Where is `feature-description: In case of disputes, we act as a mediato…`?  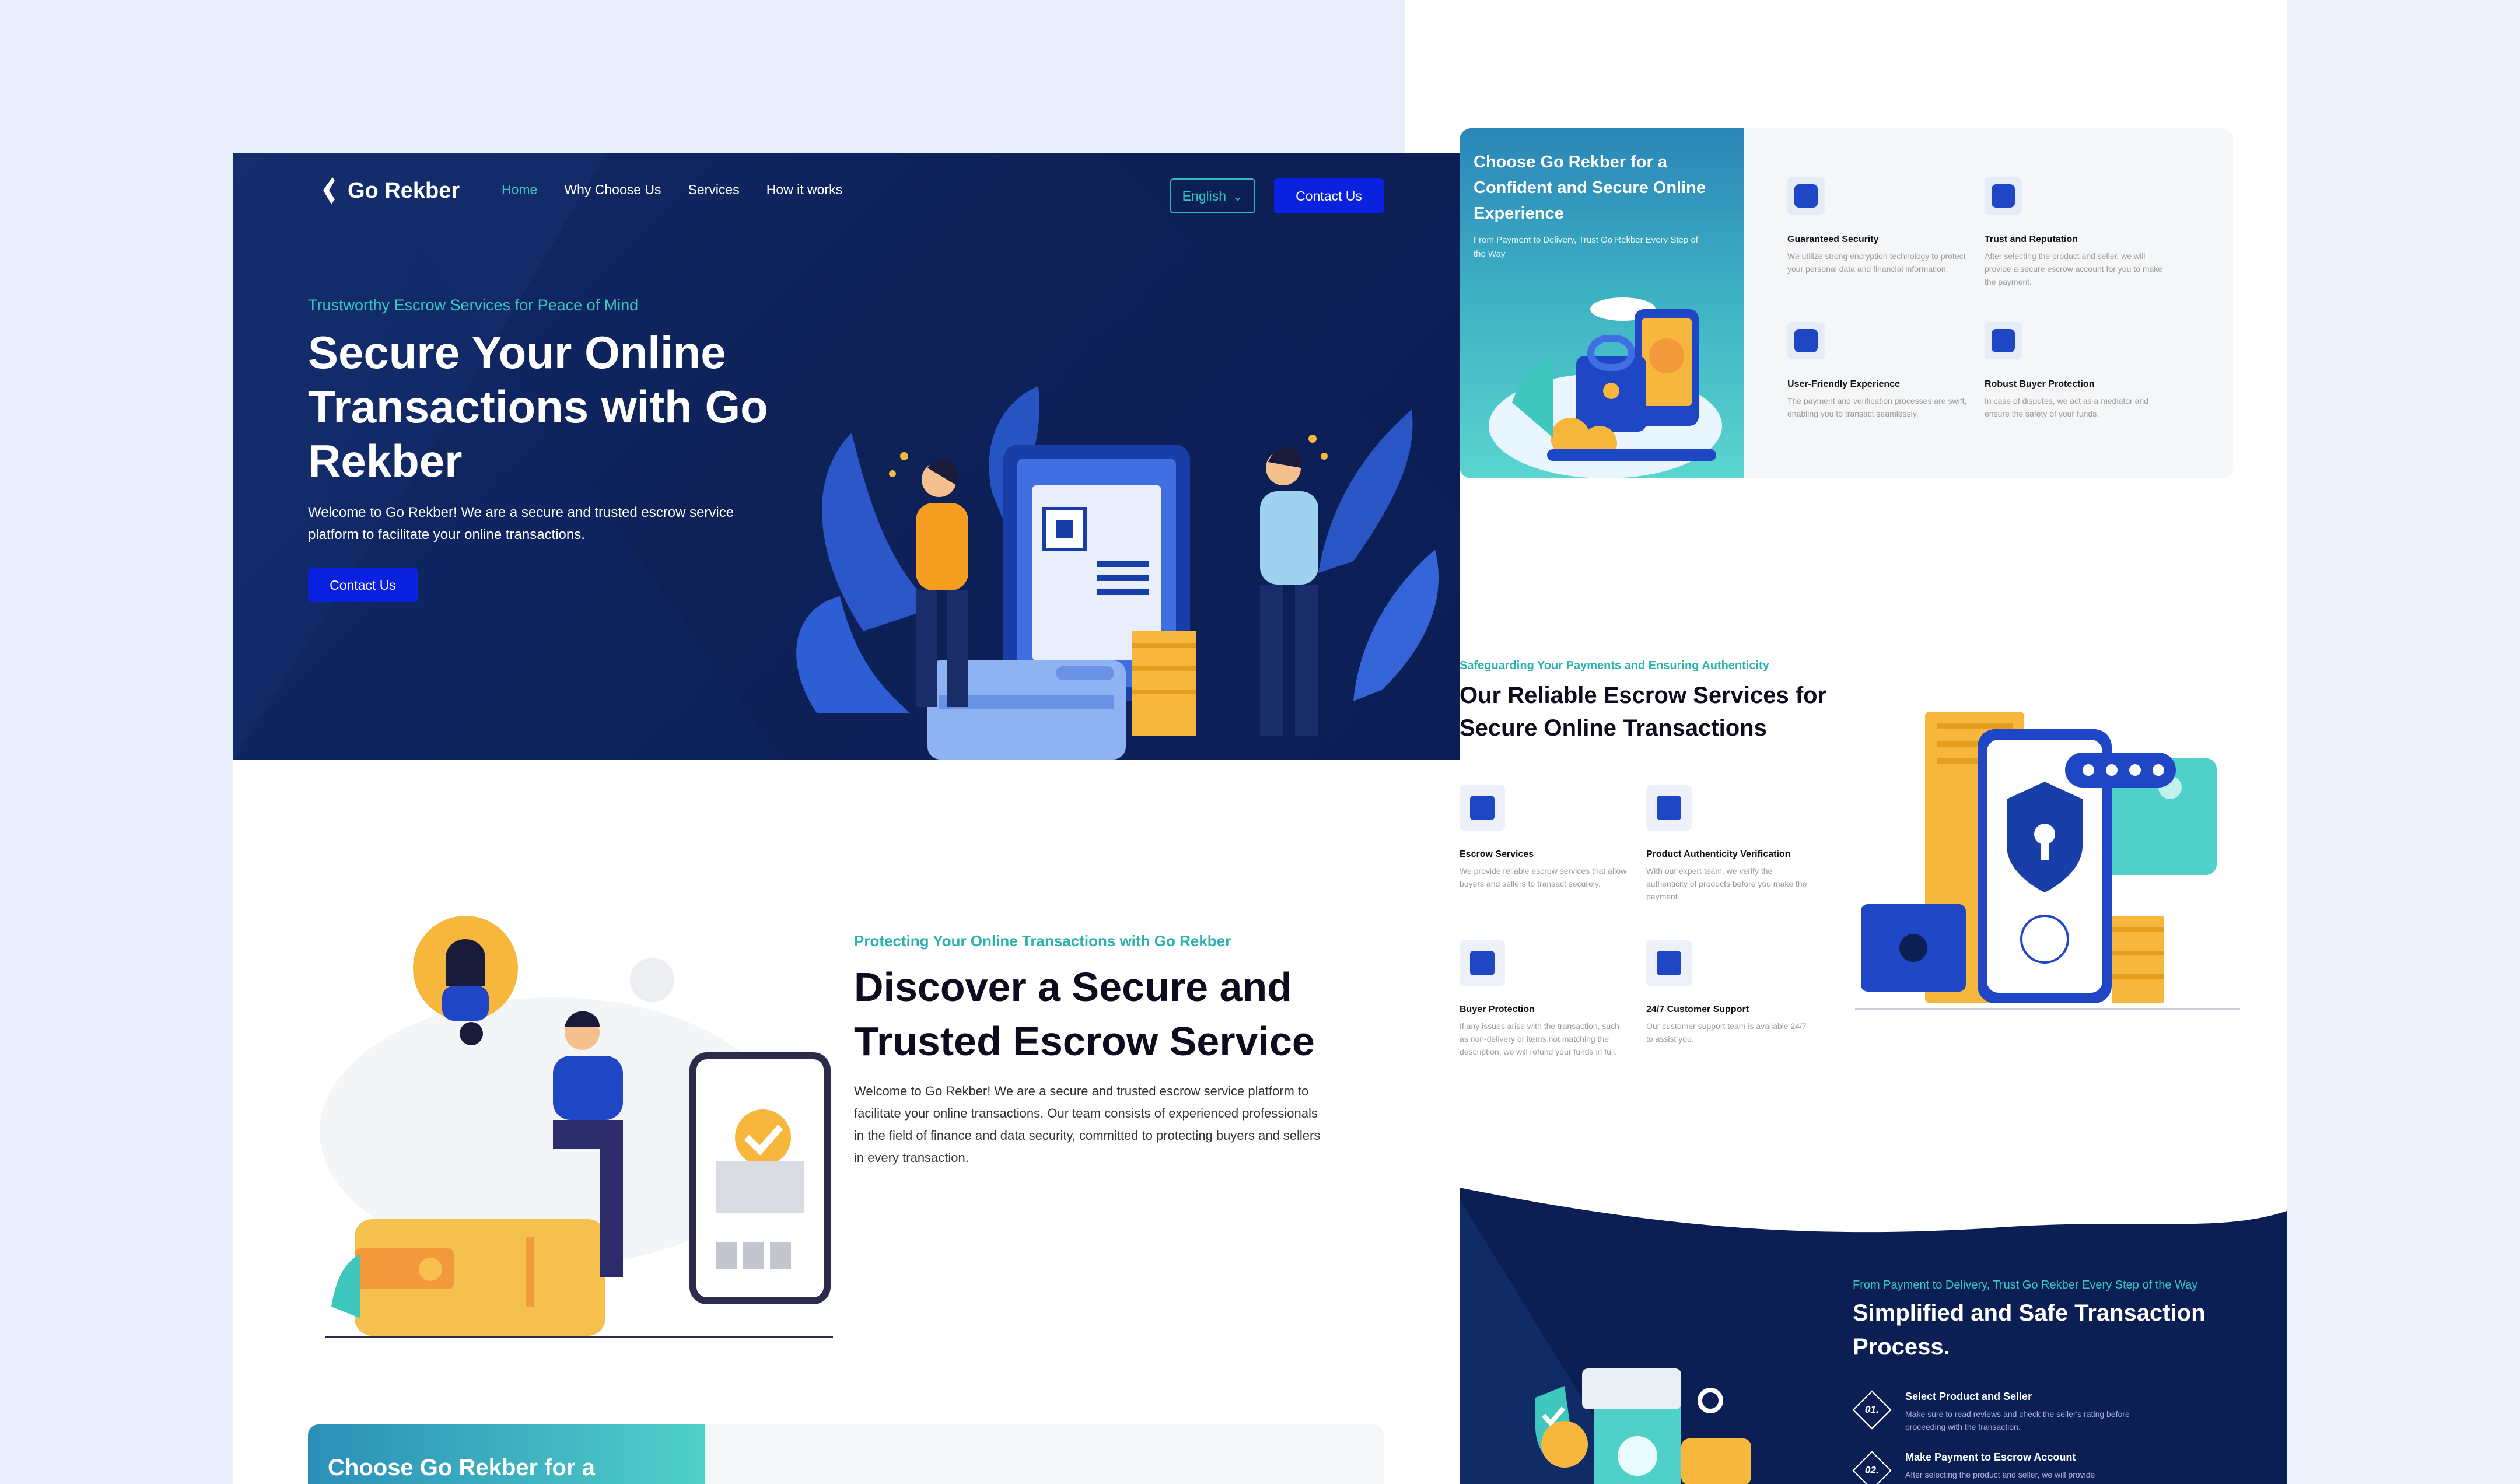
feature-description: In case of disputes, we act as a mediato… is located at coordinates (2066, 407).